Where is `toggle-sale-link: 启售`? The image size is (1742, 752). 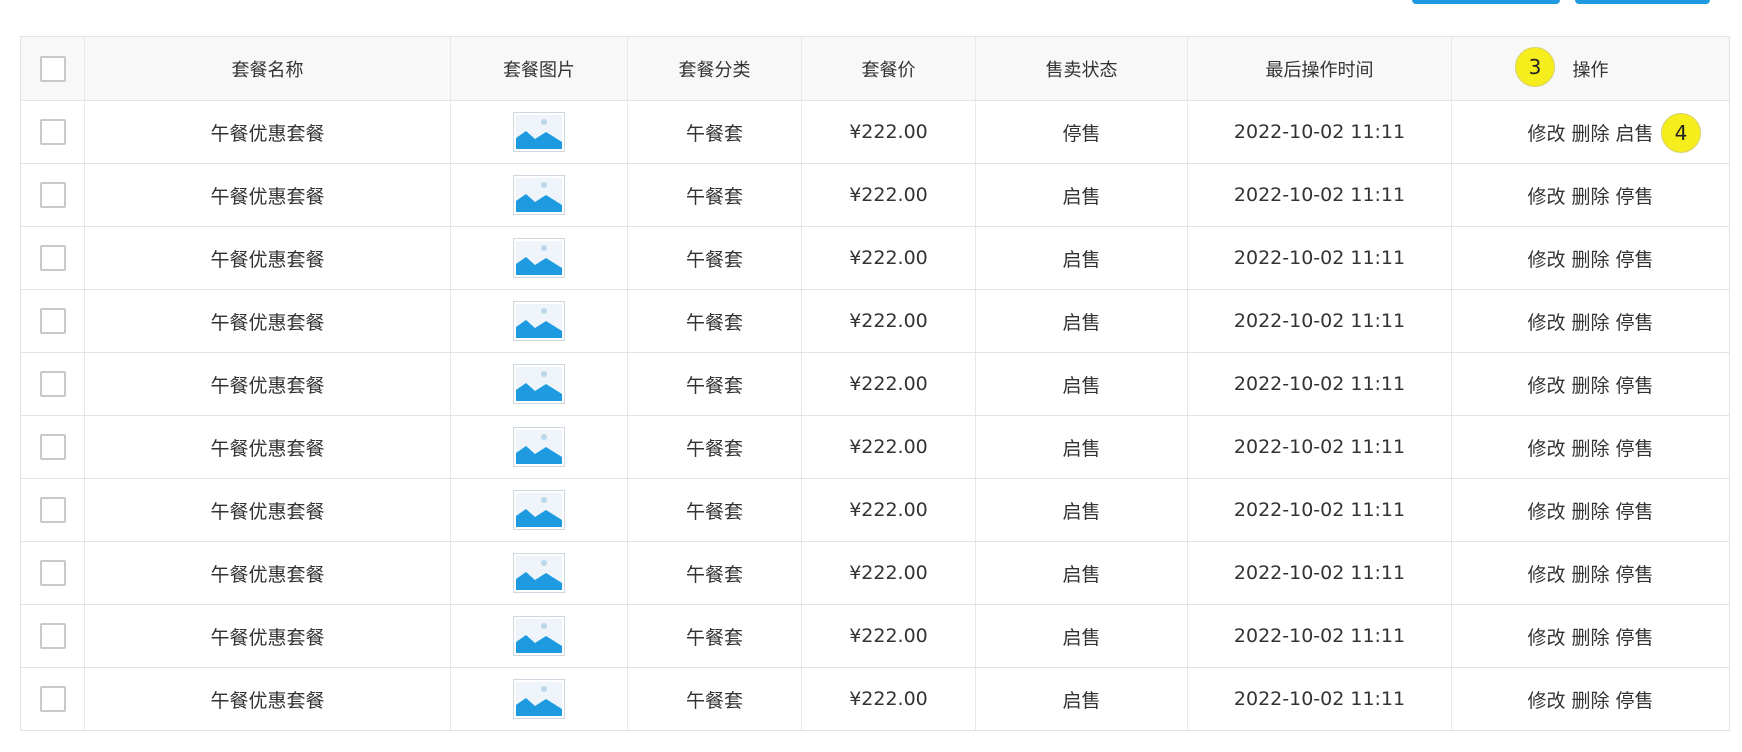
toggle-sale-link: 启售 is located at coordinates (1635, 132).